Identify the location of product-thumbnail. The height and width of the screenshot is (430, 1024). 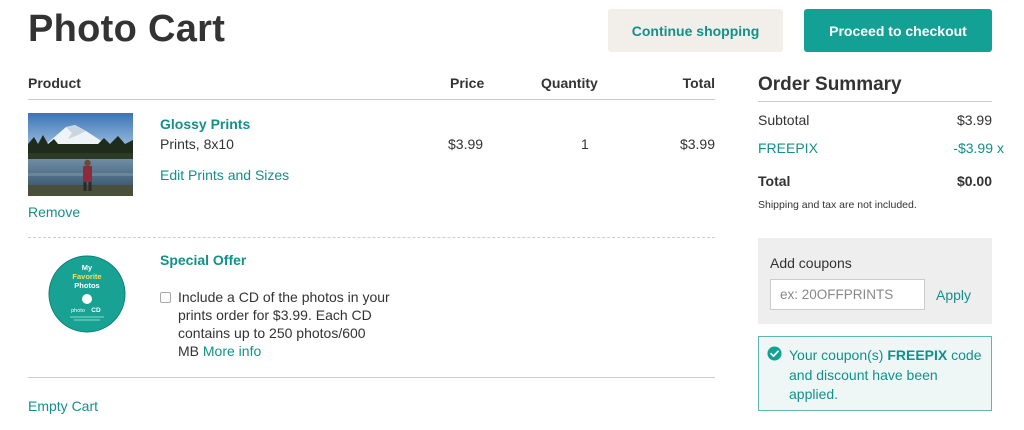
(80, 154).